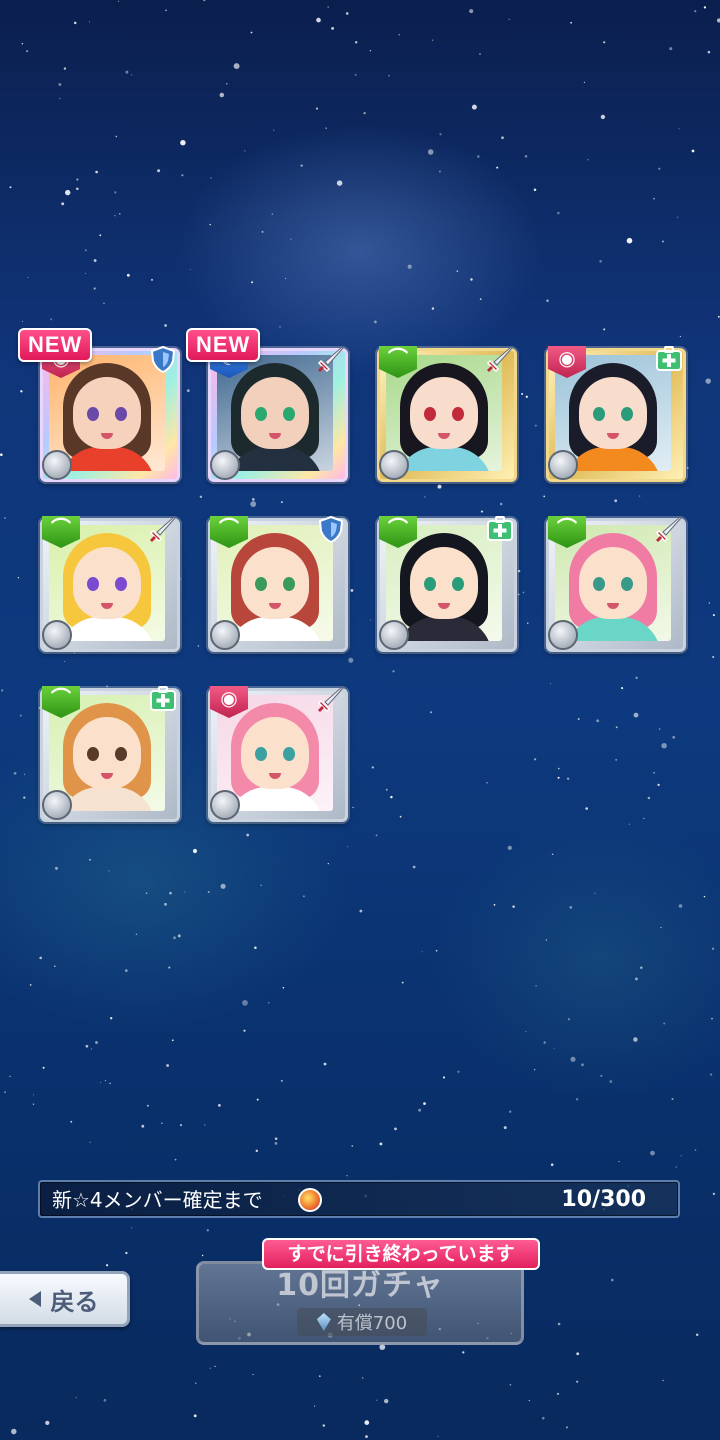  I want to click on already-pulled-tag: すでに引き終わっています, so click(401, 1254).